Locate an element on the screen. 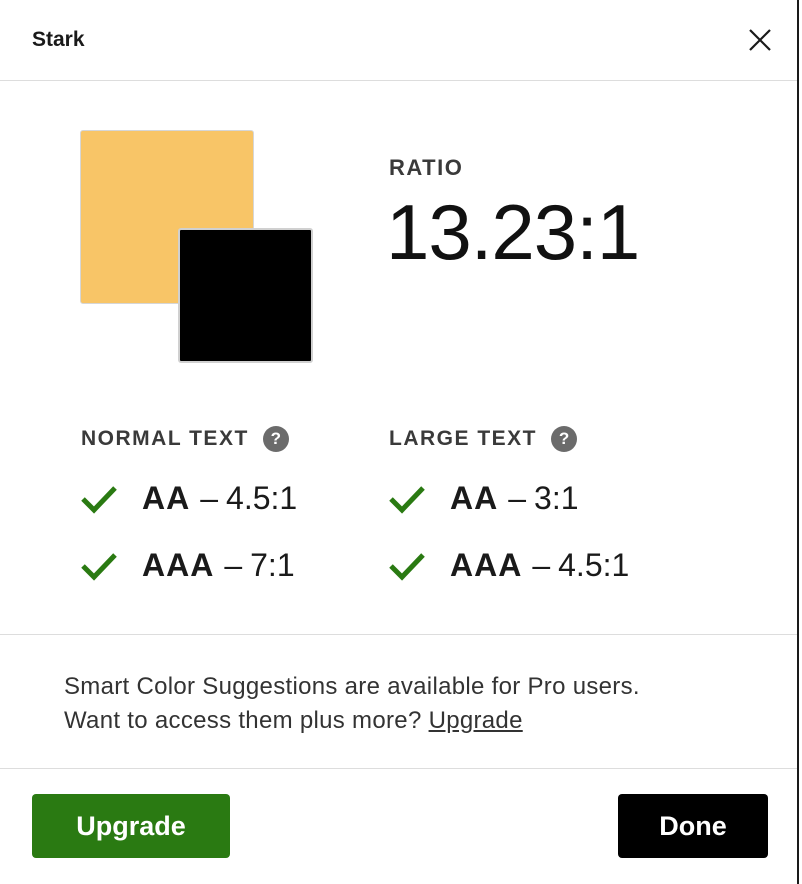  normal-text-label: NORMAL TEXT is located at coordinates (165, 438).